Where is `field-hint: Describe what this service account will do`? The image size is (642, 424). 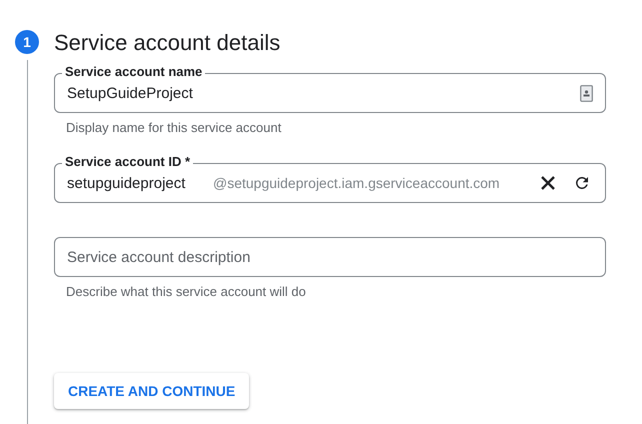 field-hint: Describe what this service account will do is located at coordinates (186, 291).